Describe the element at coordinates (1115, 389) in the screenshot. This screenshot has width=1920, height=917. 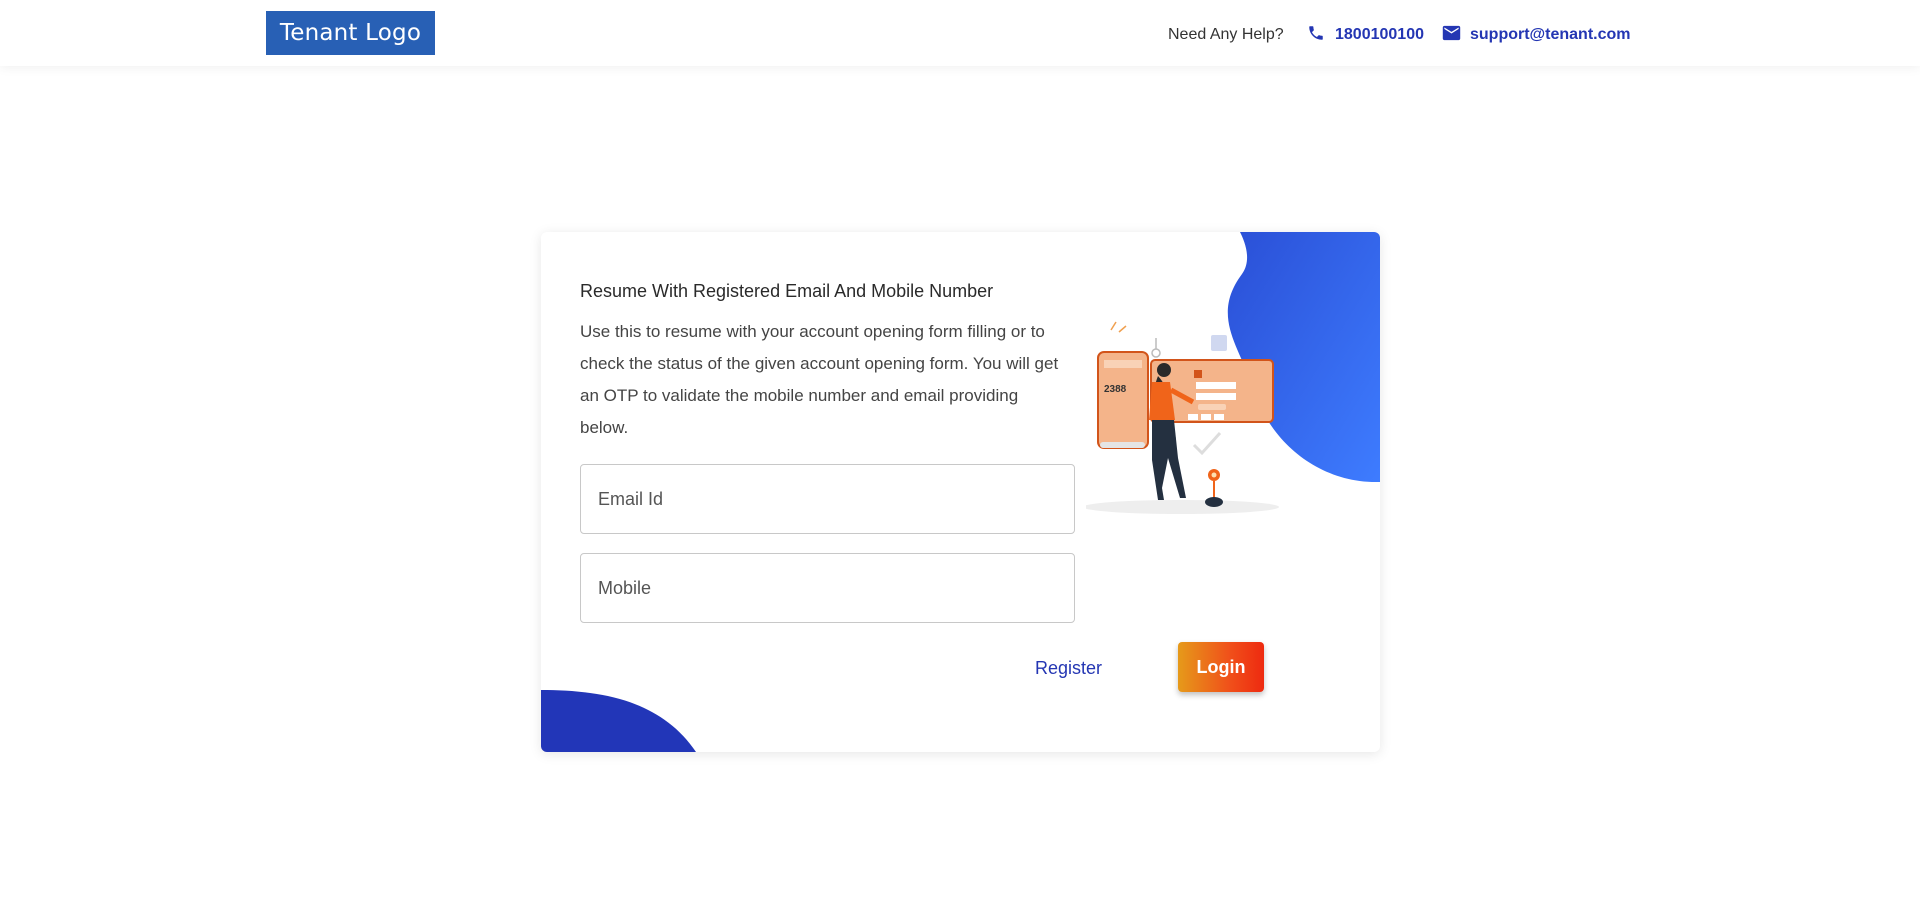
I see `illustration-code: 2388` at that location.